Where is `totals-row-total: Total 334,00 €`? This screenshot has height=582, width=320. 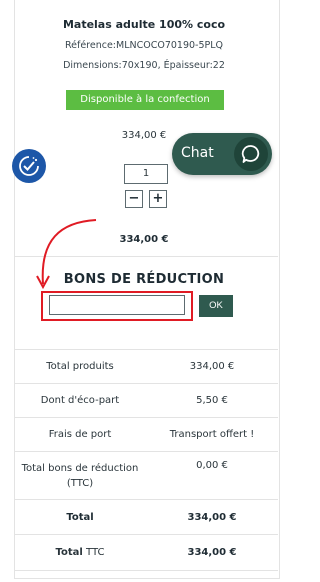 totals-row-total: Total 334,00 € is located at coordinates (146, 517).